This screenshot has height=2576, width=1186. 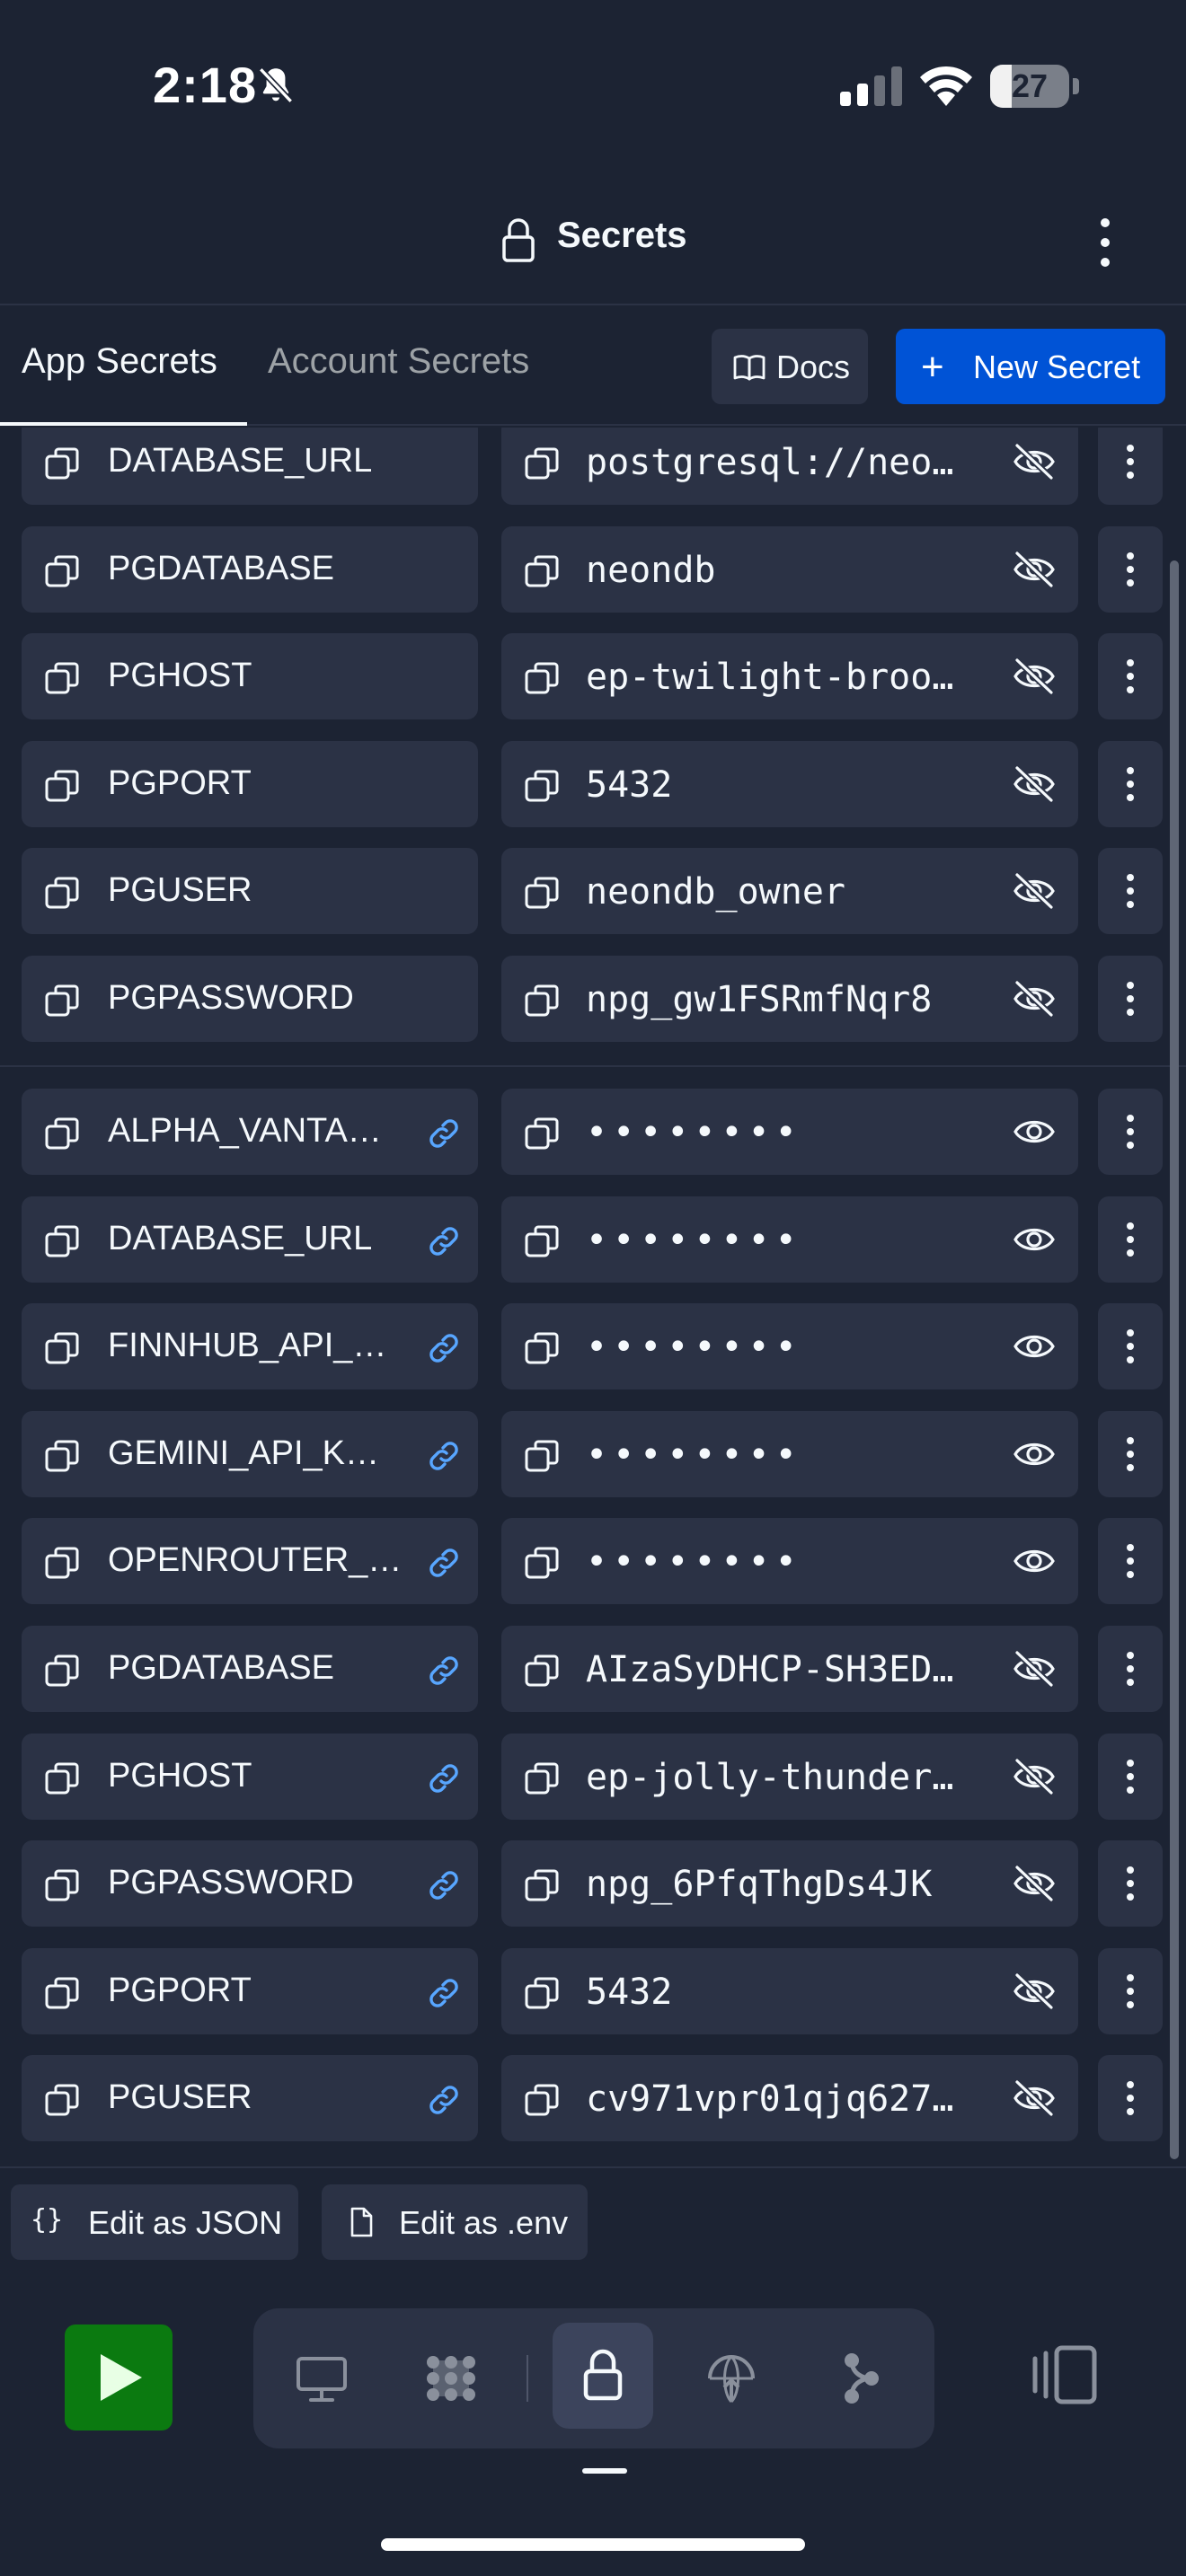 What do you see at coordinates (789, 891) in the screenshot?
I see `secret-value-field: neondb_owner` at bounding box center [789, 891].